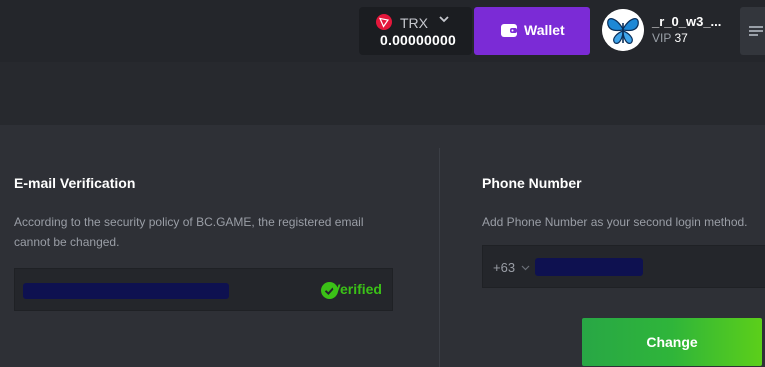  I want to click on vip-badge: VIP 37, so click(670, 38).